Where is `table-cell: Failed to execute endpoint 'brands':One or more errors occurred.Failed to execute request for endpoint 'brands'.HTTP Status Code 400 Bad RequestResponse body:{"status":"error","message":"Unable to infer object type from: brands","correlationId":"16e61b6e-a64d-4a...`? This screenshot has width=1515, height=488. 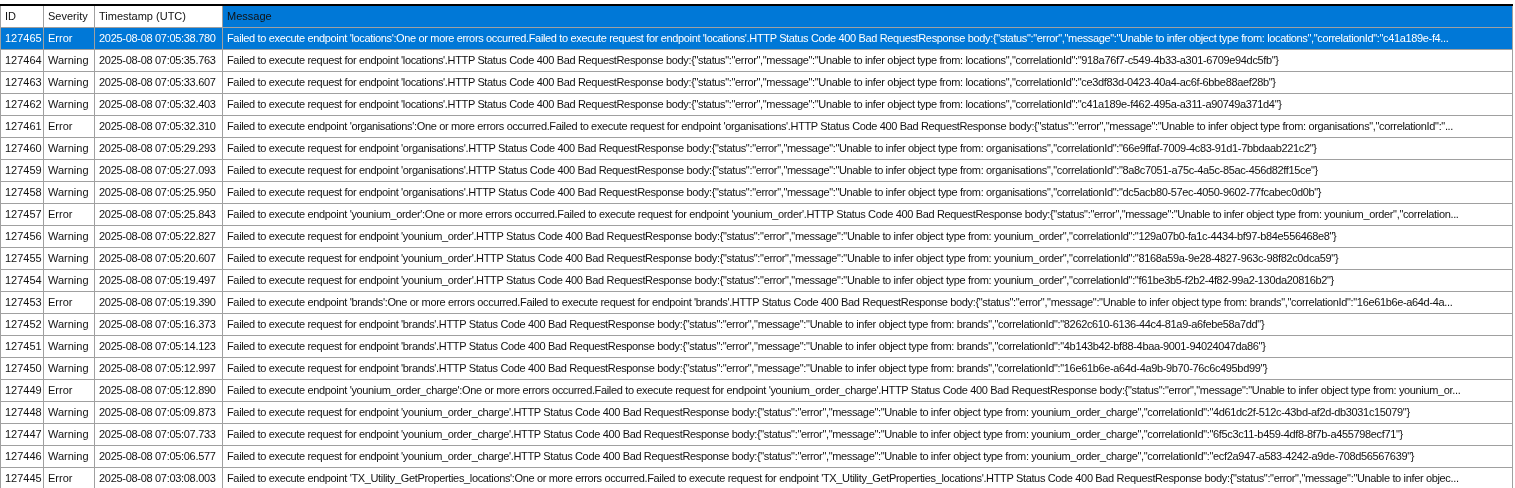
table-cell: Failed to execute endpoint 'brands':One or more errors occurred.Failed to execute request for endpoint 'brands'.HTTP Status Code 400 Bad RequestResponse body:{"status":"error","message":"Unable to infer object type from: brands","correlationId":"16e61b6e-a64d-4a... is located at coordinates (867, 302).